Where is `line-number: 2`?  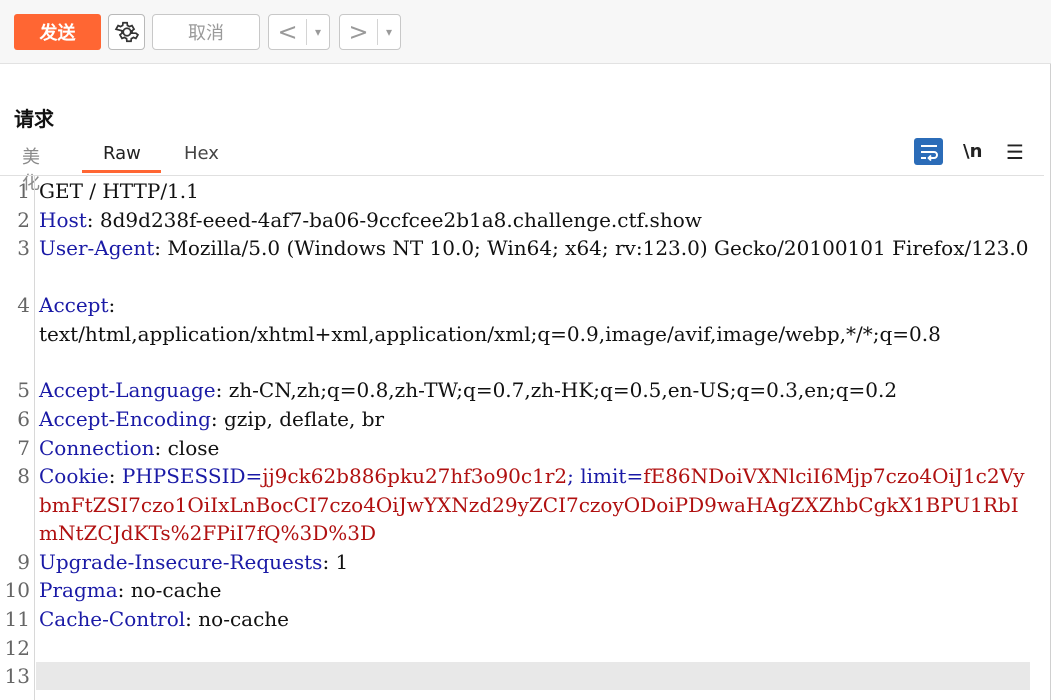
line-number: 2 is located at coordinates (23, 220).